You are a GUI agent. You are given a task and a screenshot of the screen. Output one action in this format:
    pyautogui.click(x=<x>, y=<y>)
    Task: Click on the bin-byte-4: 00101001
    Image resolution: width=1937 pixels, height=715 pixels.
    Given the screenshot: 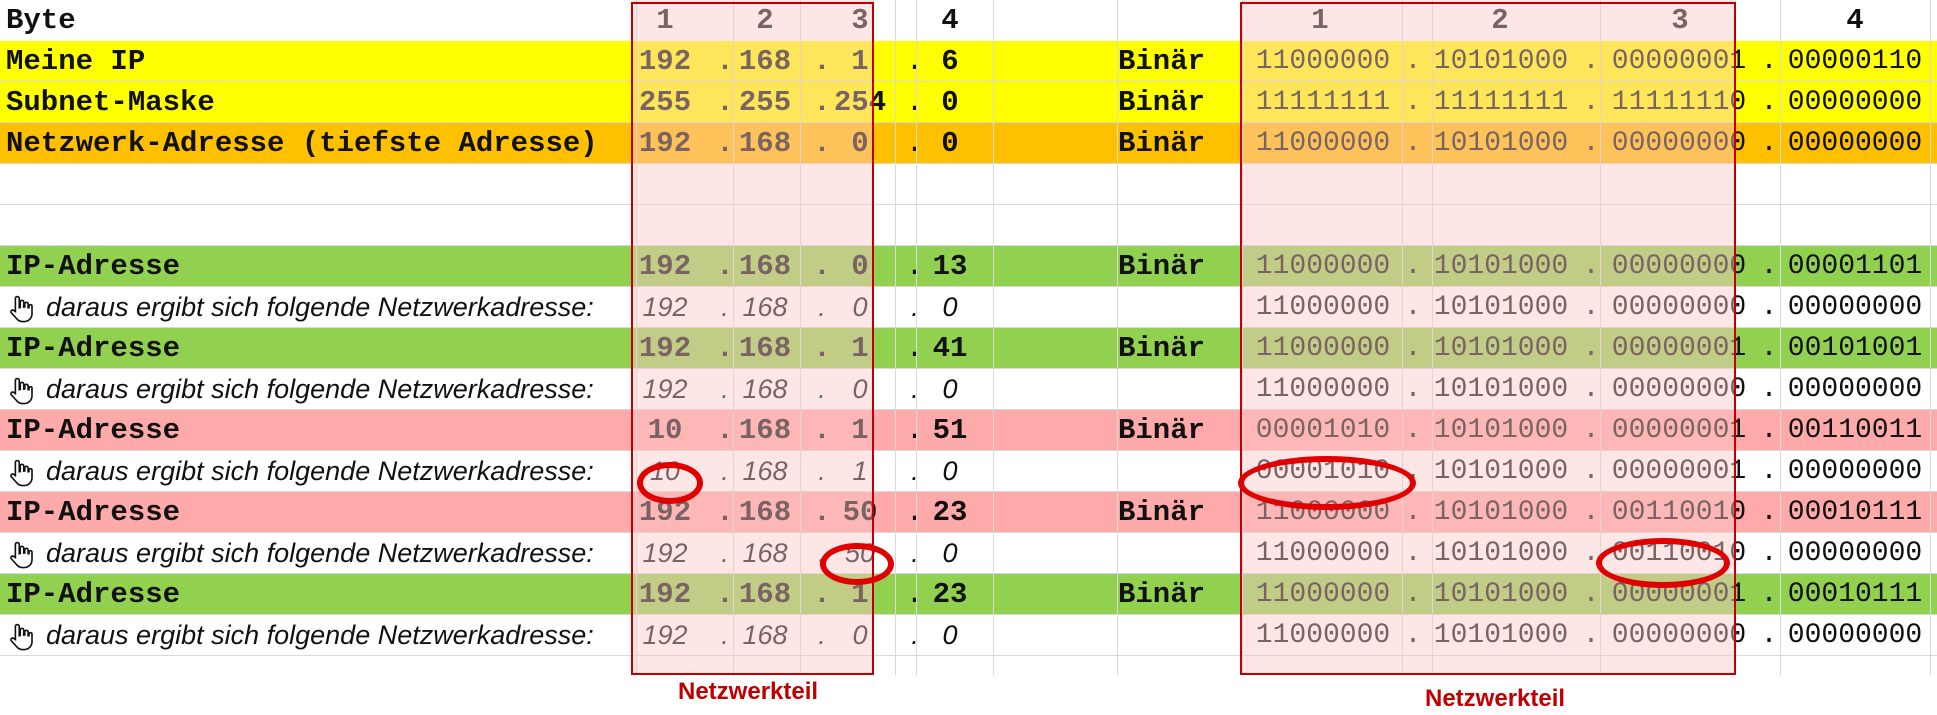 What is the action you would take?
    pyautogui.click(x=1855, y=348)
    